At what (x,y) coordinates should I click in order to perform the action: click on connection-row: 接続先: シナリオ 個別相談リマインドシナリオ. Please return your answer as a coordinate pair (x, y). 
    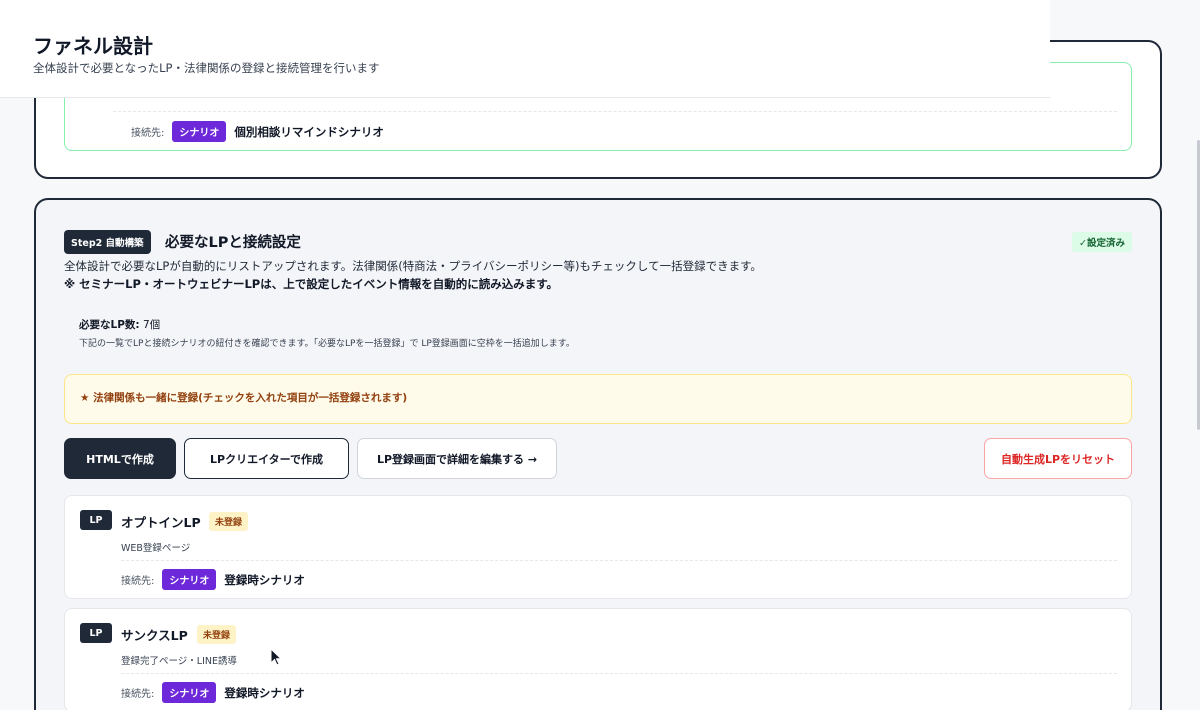
    Looking at the image, I should click on (257, 131).